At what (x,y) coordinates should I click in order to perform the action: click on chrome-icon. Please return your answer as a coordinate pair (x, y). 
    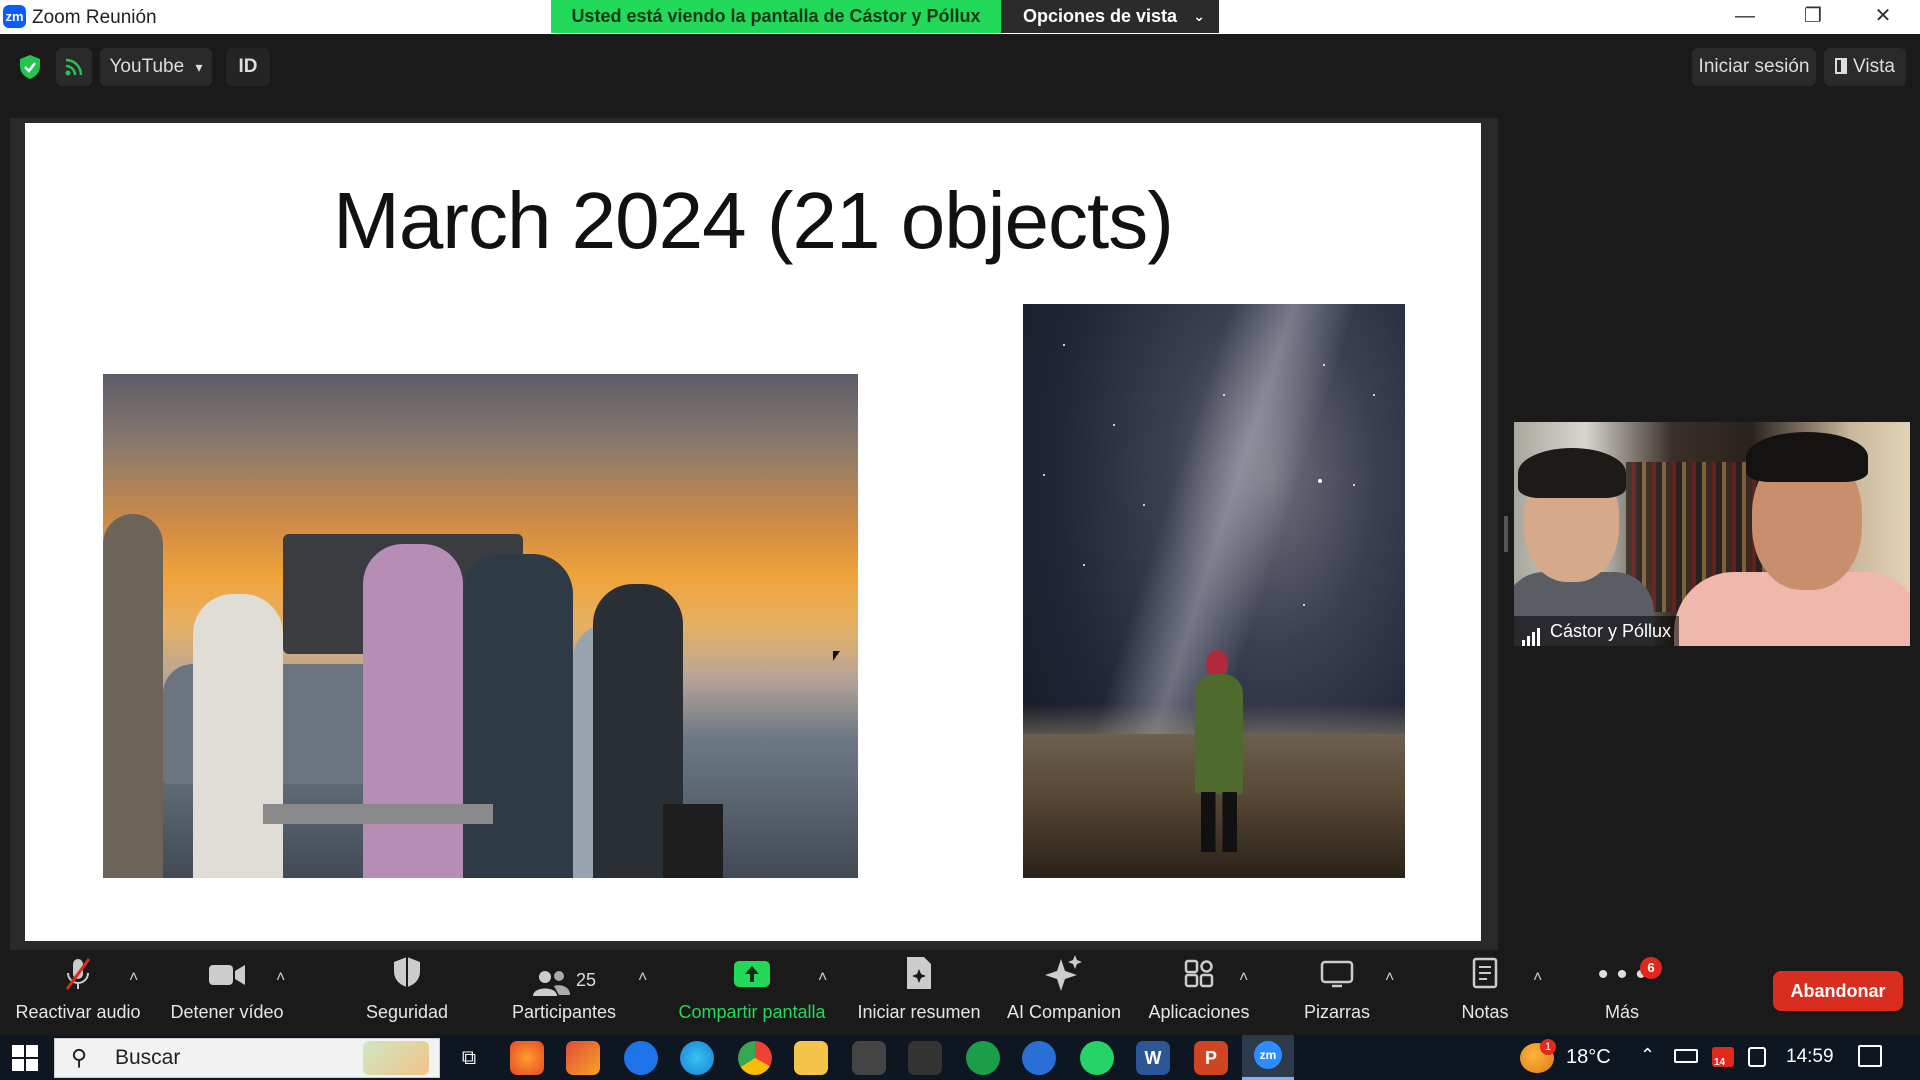
    Looking at the image, I should click on (755, 1058).